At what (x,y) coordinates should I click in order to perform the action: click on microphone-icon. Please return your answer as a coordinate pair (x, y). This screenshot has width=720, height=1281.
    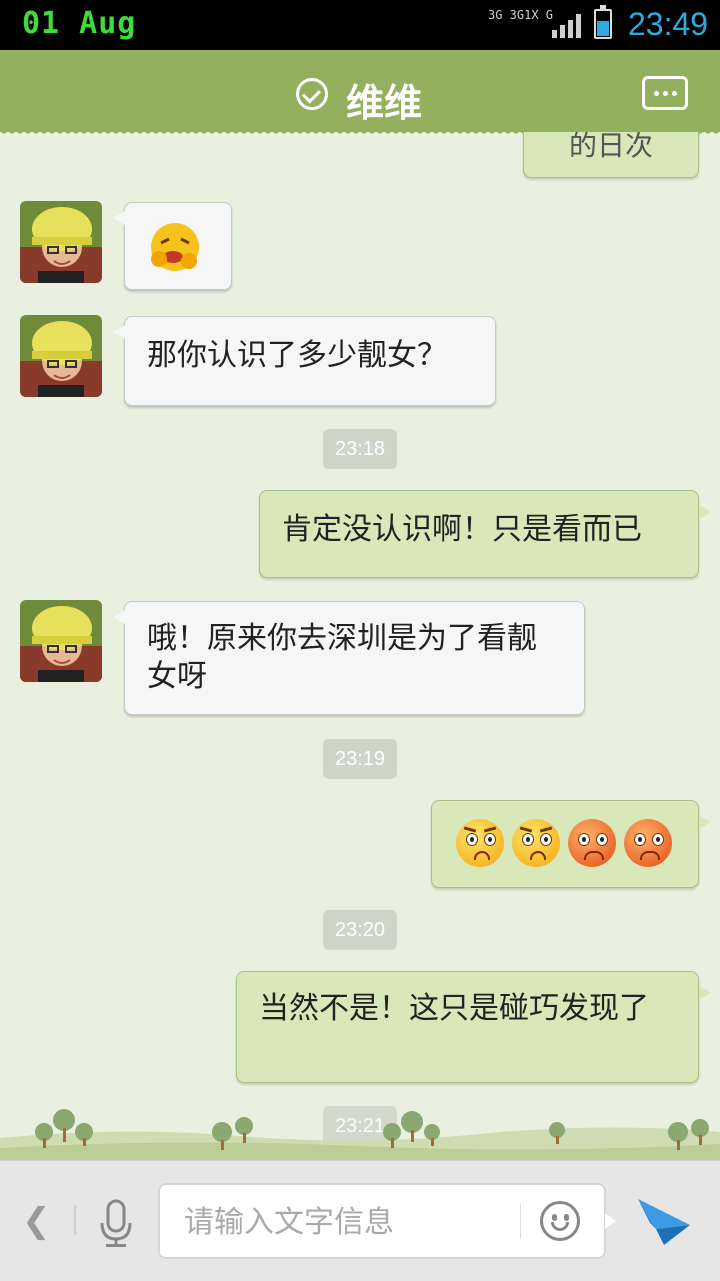
    Looking at the image, I should click on (116, 1224).